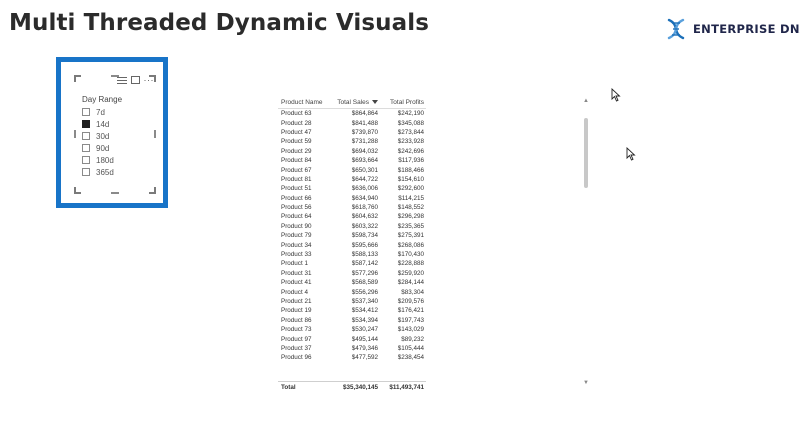 This screenshot has height=434, width=800. I want to click on table-row: Product 28 $841,488 $345,088, so click(352, 122).